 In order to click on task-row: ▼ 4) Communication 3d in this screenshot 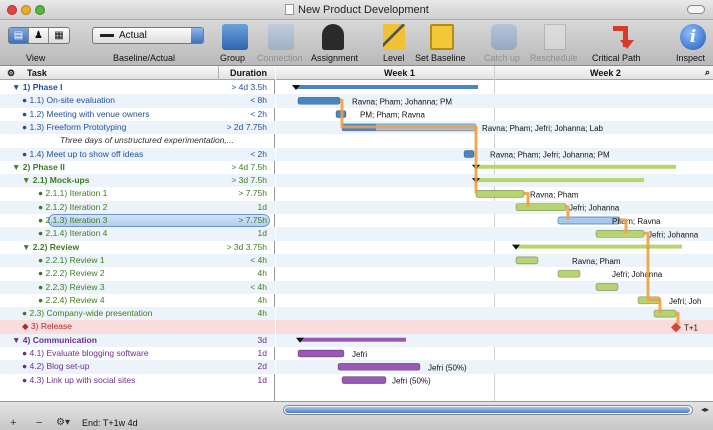, I will do `click(137, 340)`.